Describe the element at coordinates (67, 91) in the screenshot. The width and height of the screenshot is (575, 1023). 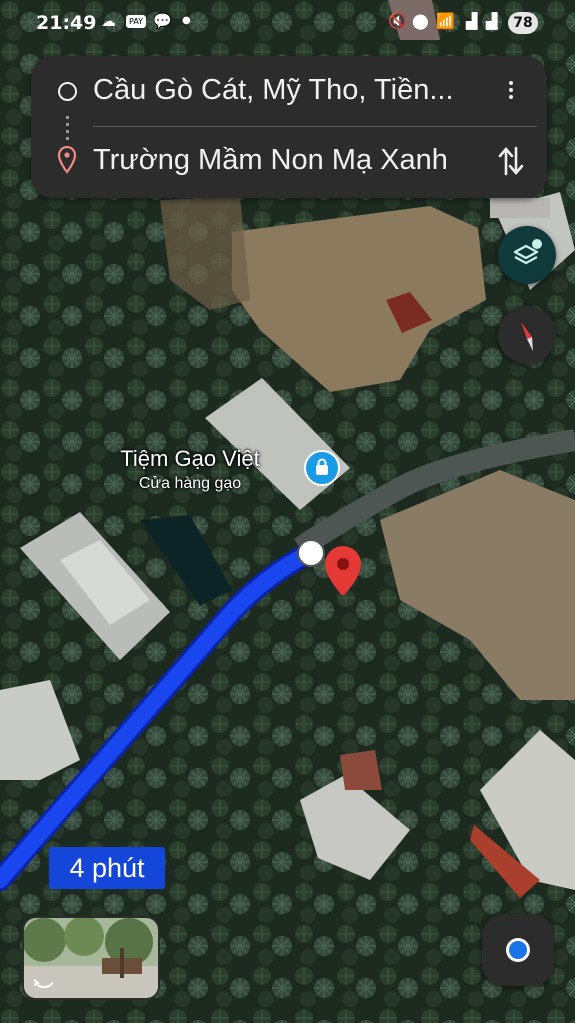
I see `origin-circle-icon` at that location.